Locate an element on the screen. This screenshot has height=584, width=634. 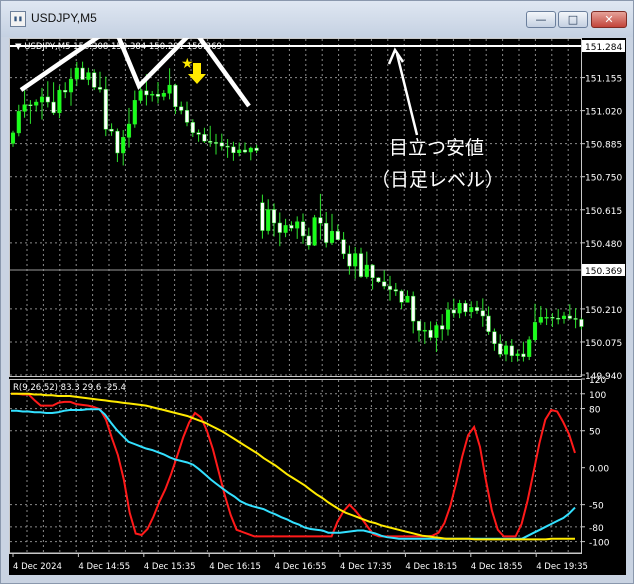
time-label: 4 Dec 17:35 is located at coordinates (366, 567).